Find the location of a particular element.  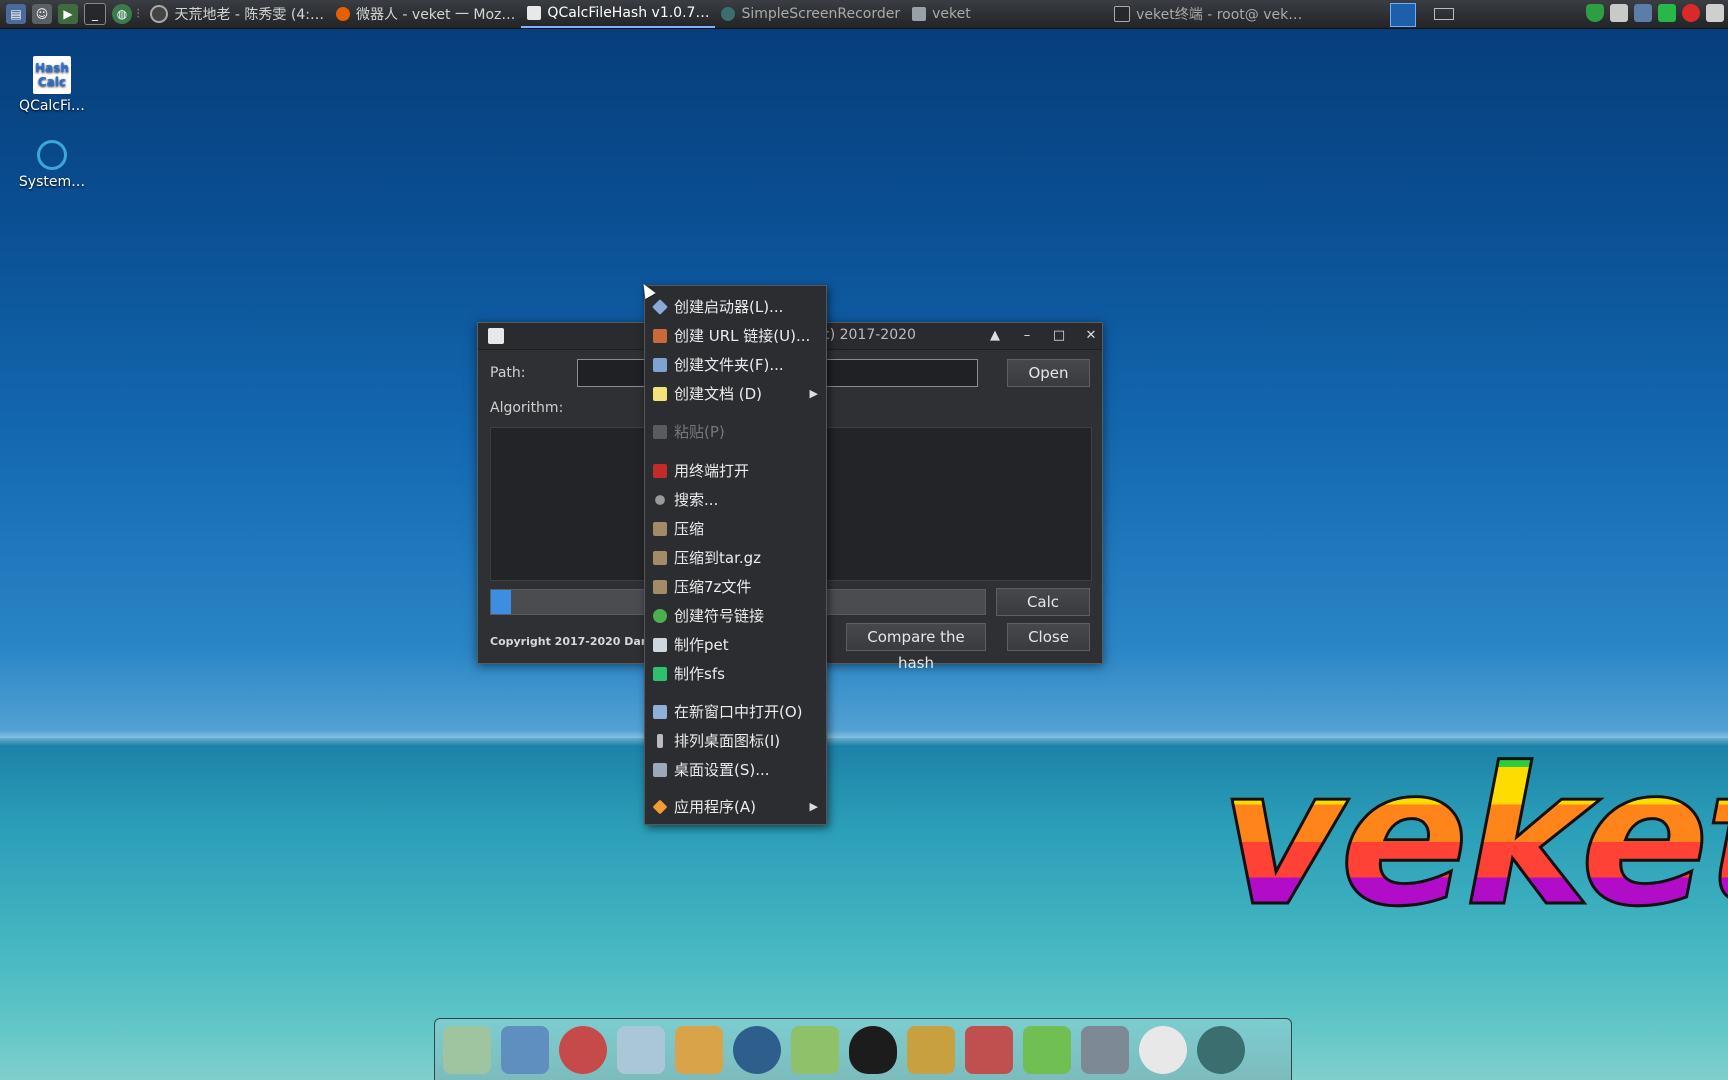

task-label: SimpleScreenRecorder is located at coordinates (821, 14).